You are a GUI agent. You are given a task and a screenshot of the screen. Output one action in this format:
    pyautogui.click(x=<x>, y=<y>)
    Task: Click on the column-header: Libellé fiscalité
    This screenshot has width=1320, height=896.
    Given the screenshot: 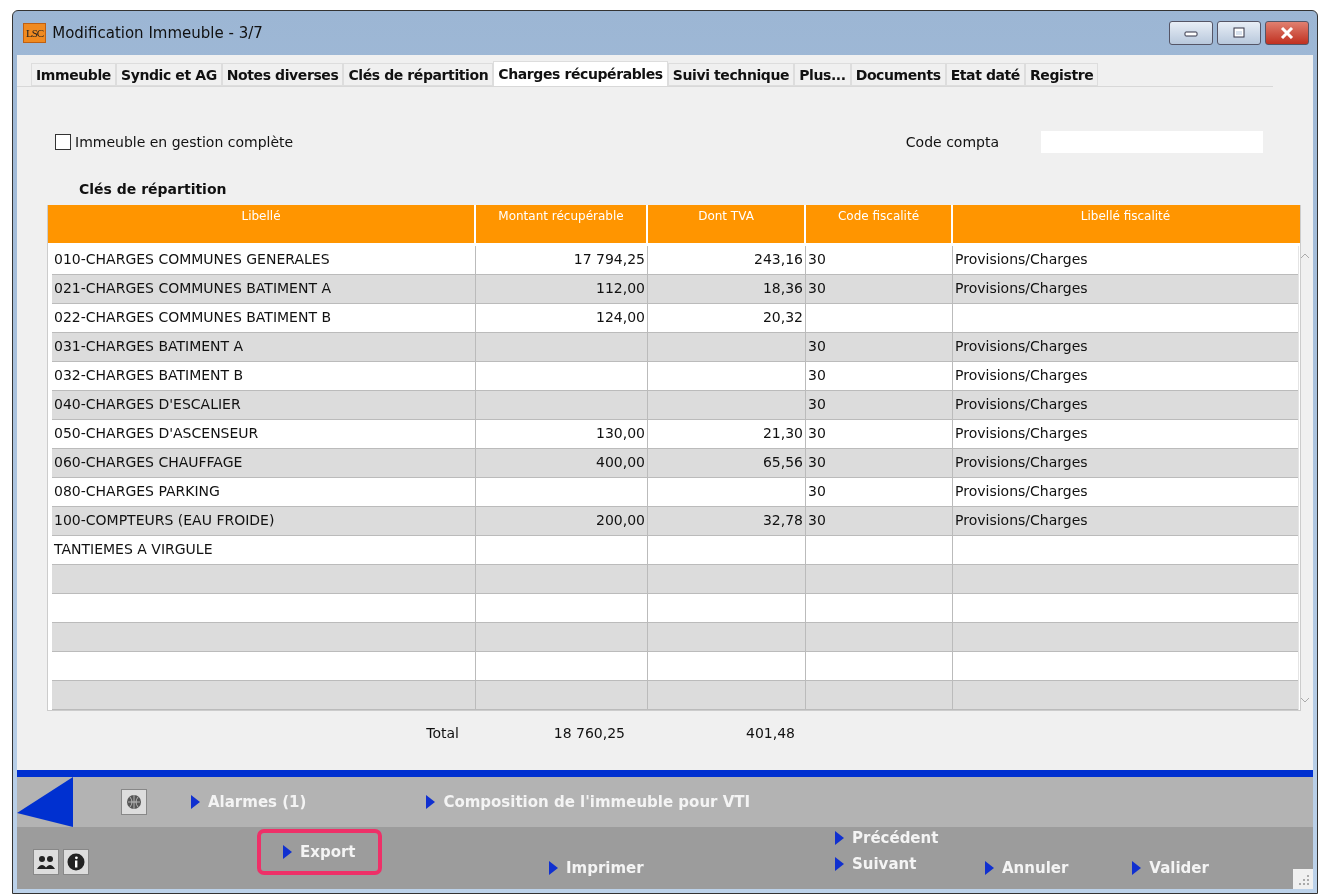 What is the action you would take?
    pyautogui.click(x=1125, y=224)
    